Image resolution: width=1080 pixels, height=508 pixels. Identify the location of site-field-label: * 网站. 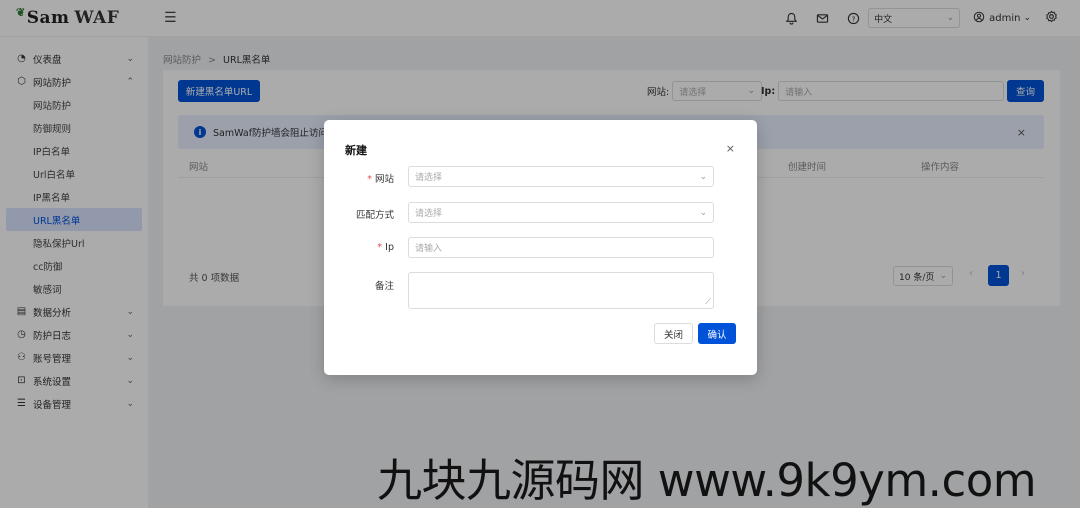
(380, 179).